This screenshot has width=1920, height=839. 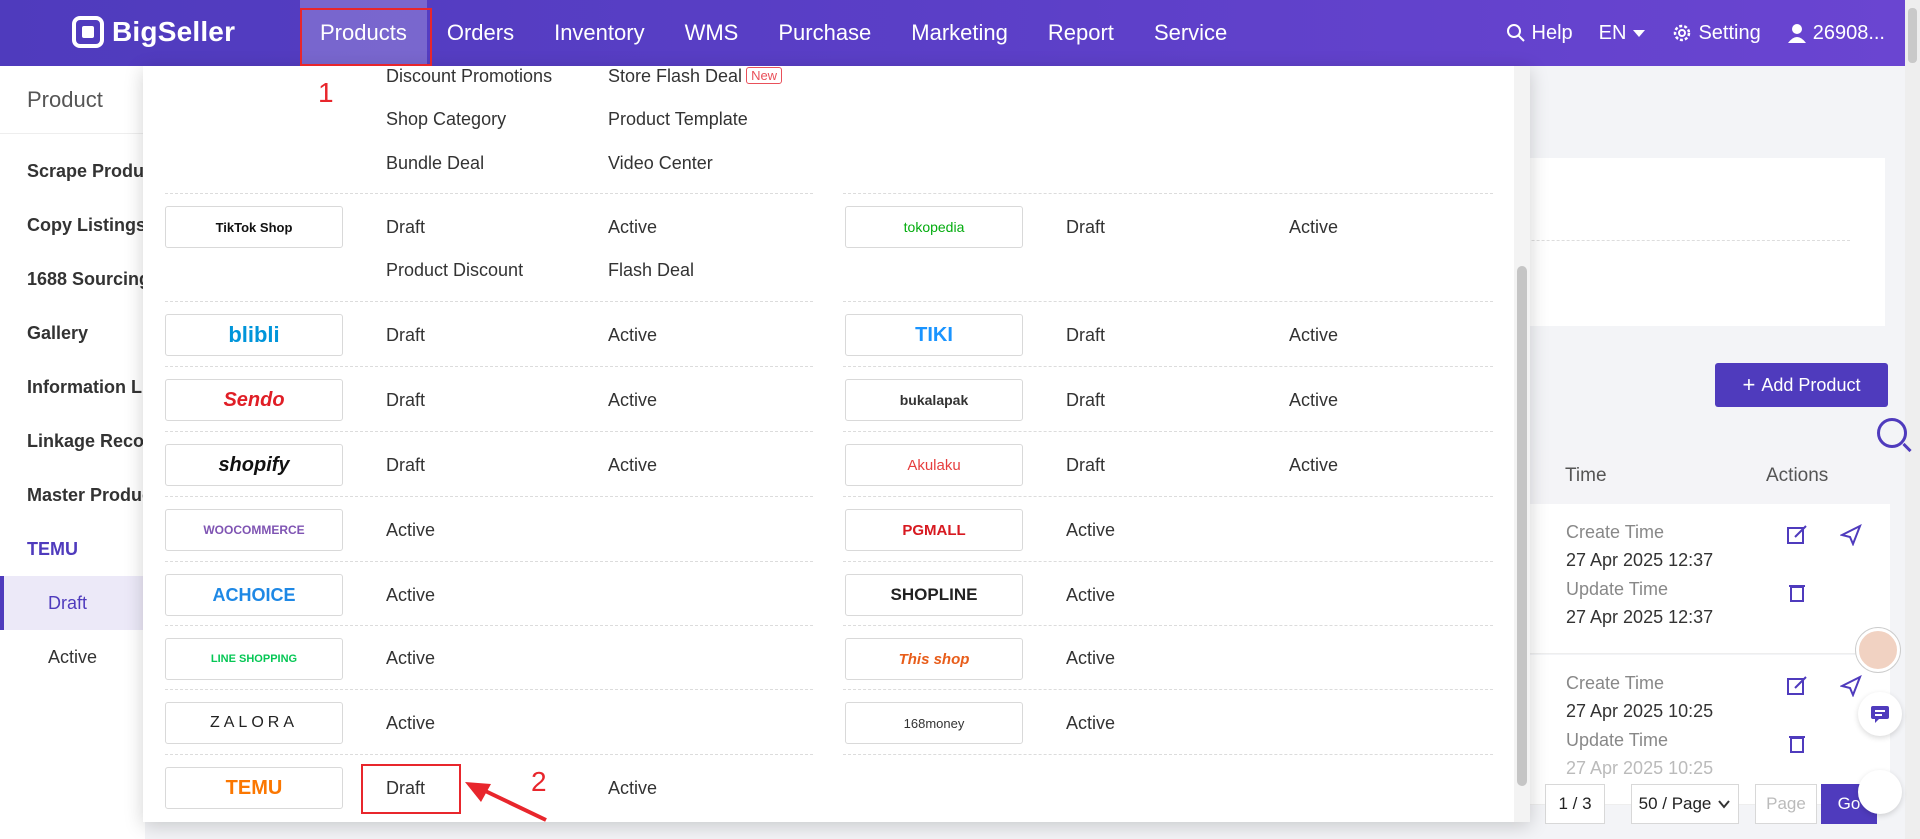 I want to click on nav-service: Service, so click(x=1190, y=33).